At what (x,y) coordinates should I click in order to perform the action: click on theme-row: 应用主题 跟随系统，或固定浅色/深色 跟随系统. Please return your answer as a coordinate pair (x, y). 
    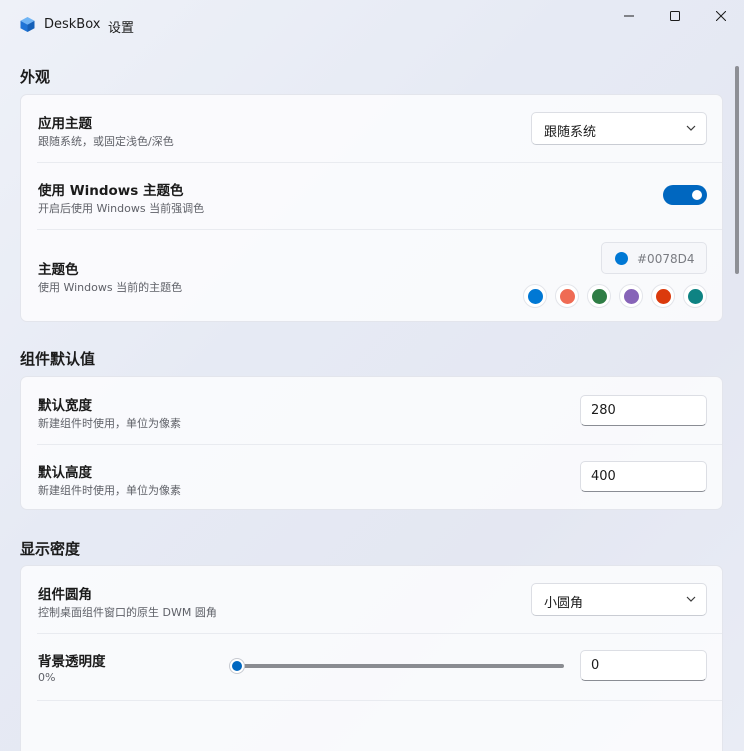
    Looking at the image, I should click on (371, 128).